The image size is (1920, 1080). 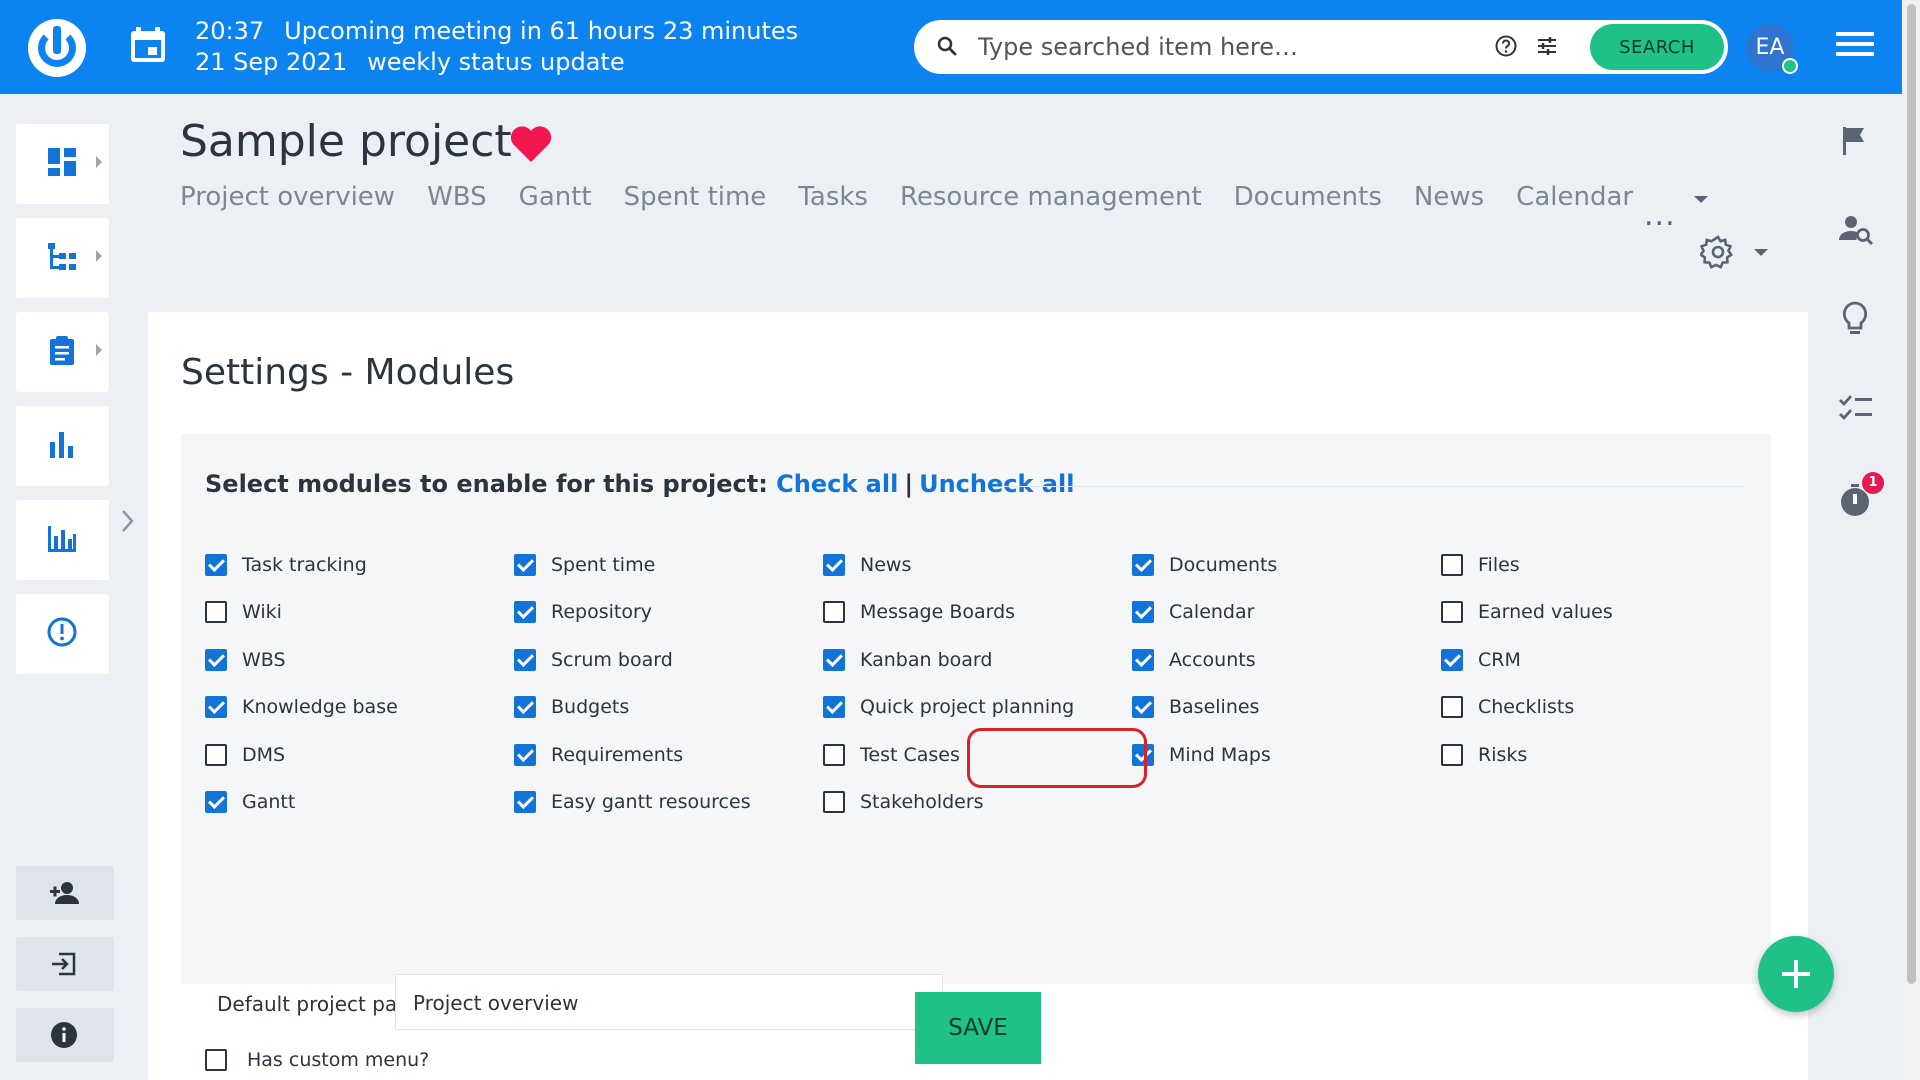 I want to click on module-quick-project-planning: Quick project planning, so click(x=948, y=707).